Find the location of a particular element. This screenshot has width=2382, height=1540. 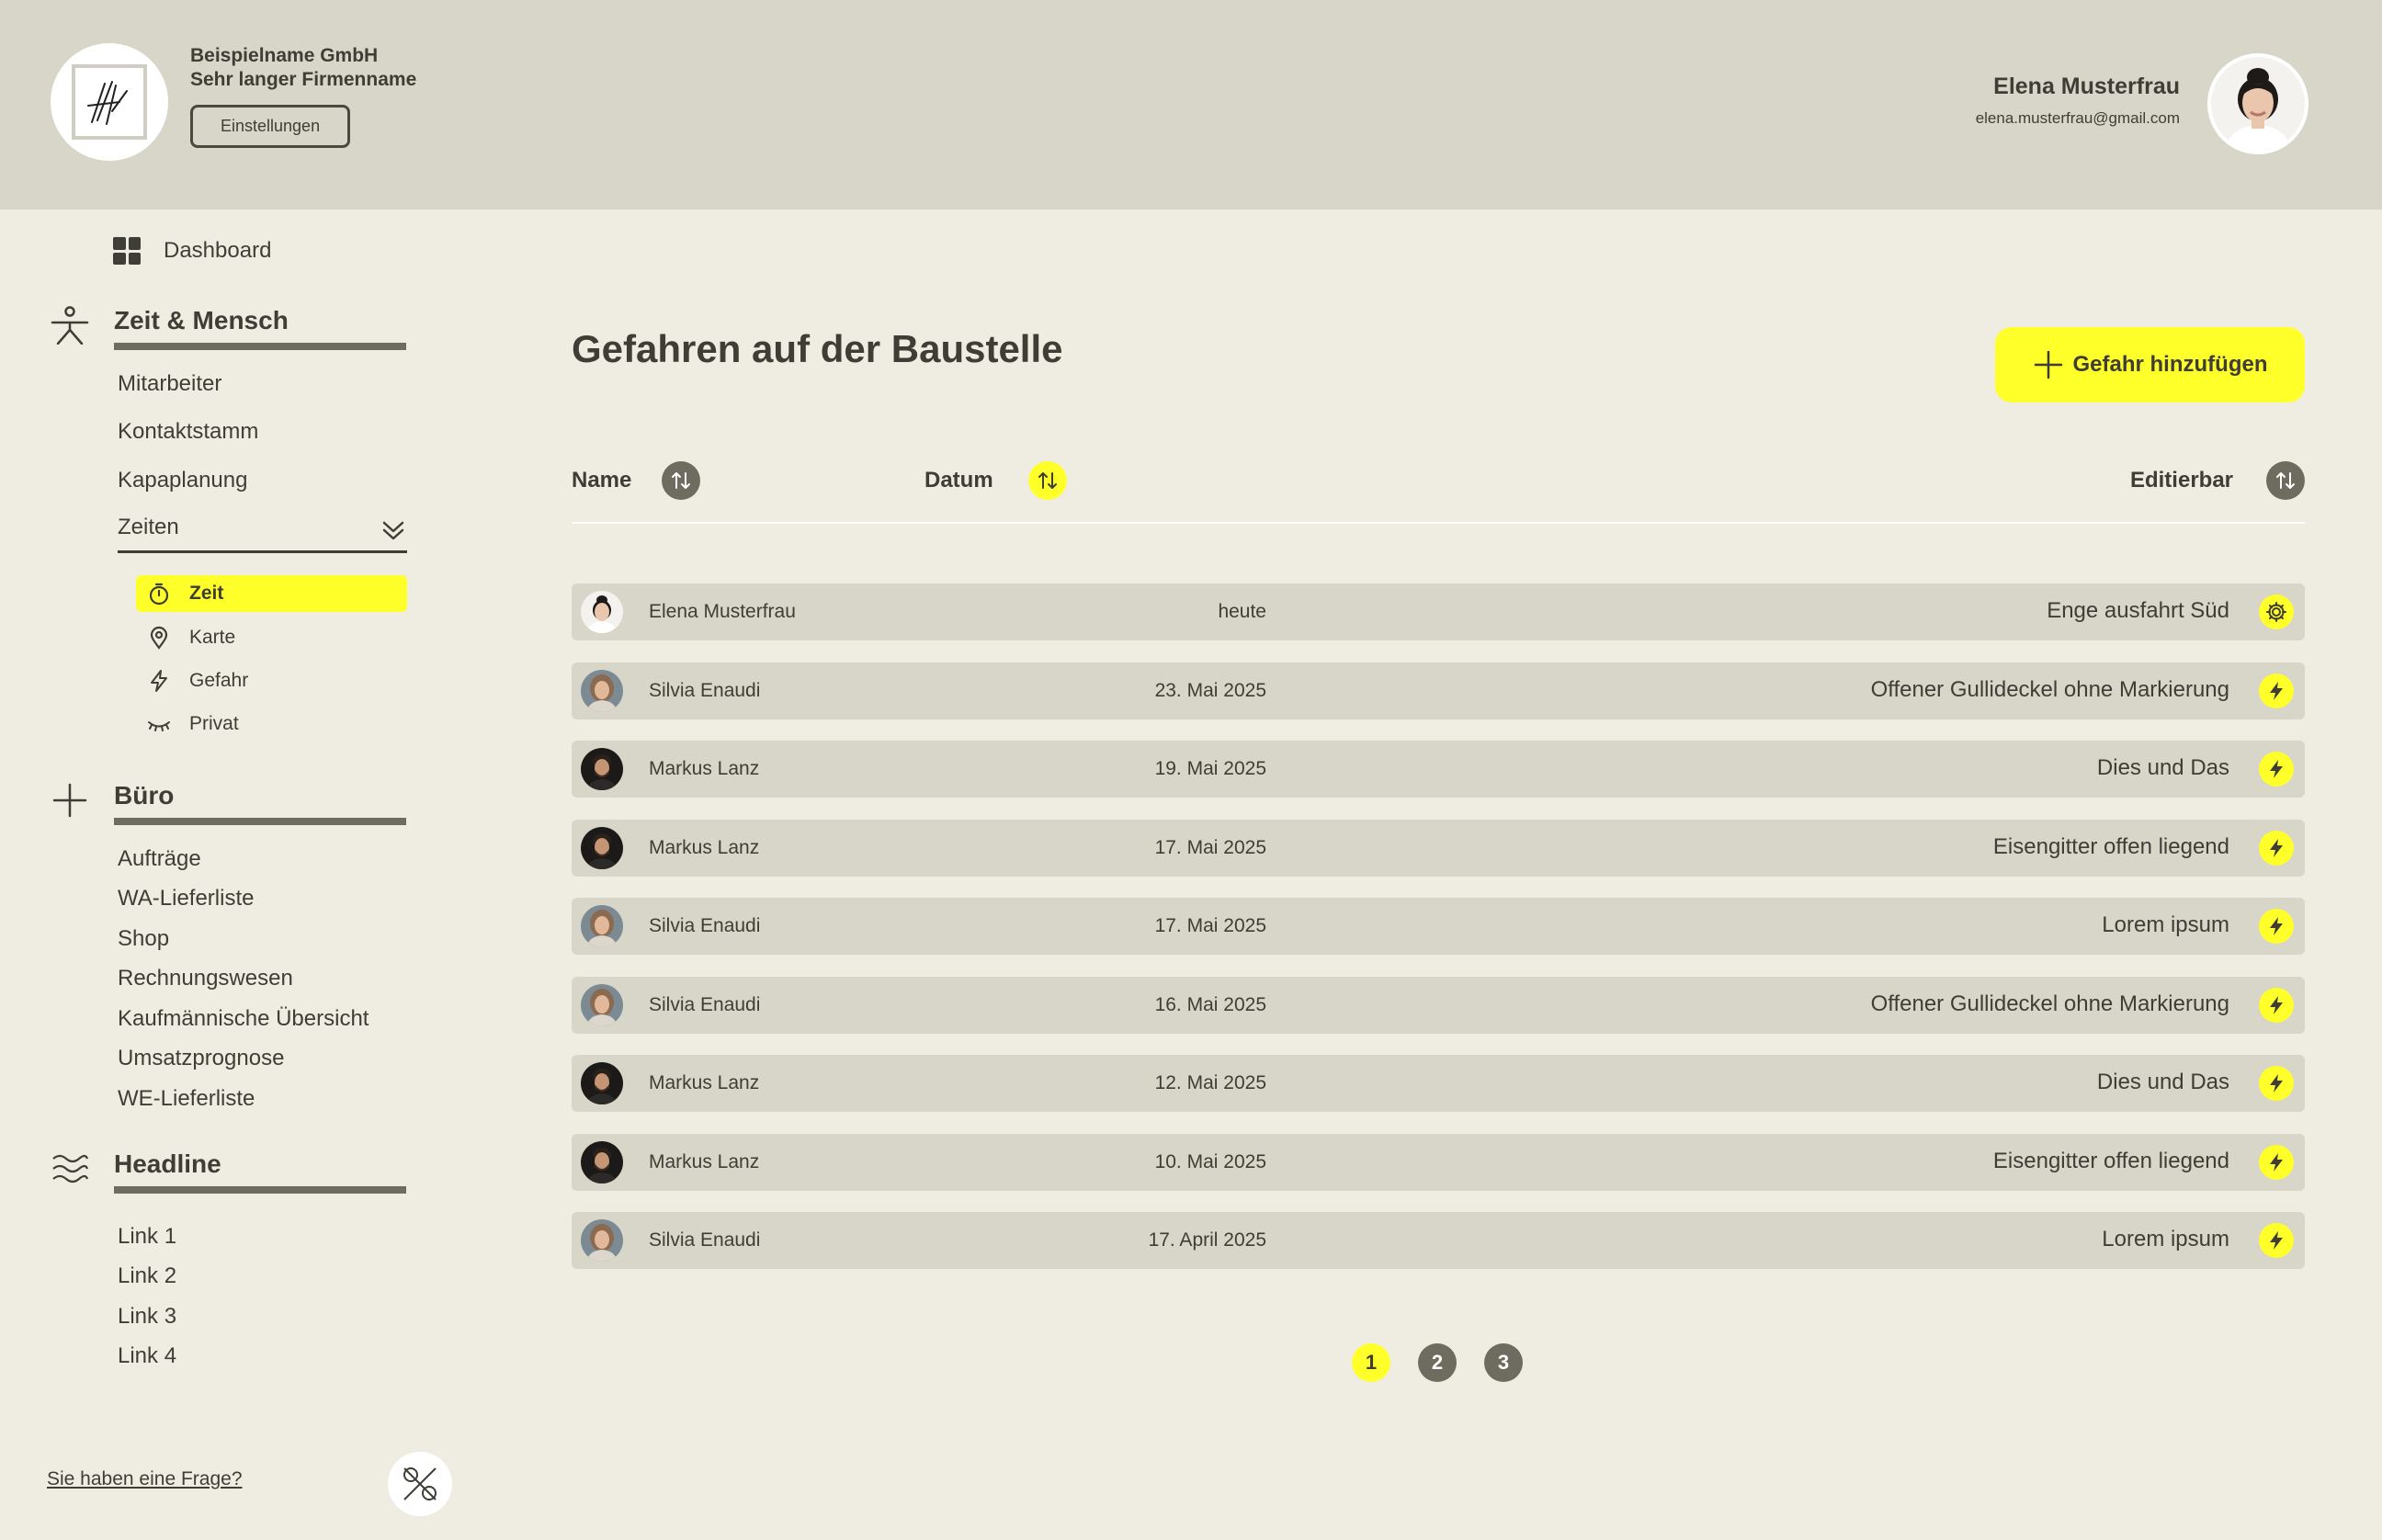

company-subname: Sehr langer Firmenname is located at coordinates (304, 79).